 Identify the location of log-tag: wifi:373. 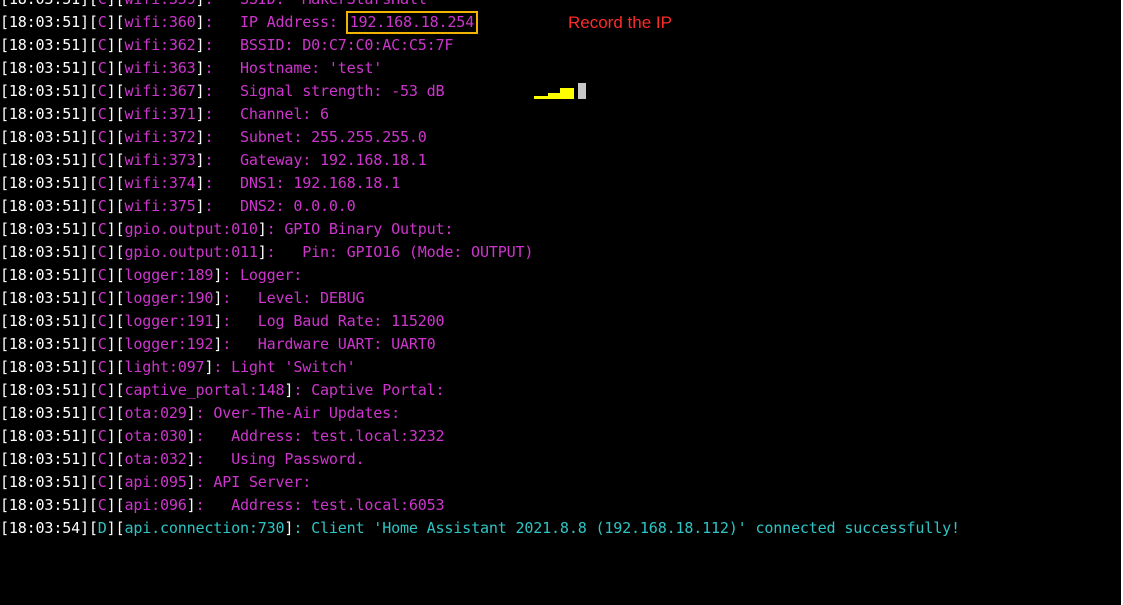
(160, 160).